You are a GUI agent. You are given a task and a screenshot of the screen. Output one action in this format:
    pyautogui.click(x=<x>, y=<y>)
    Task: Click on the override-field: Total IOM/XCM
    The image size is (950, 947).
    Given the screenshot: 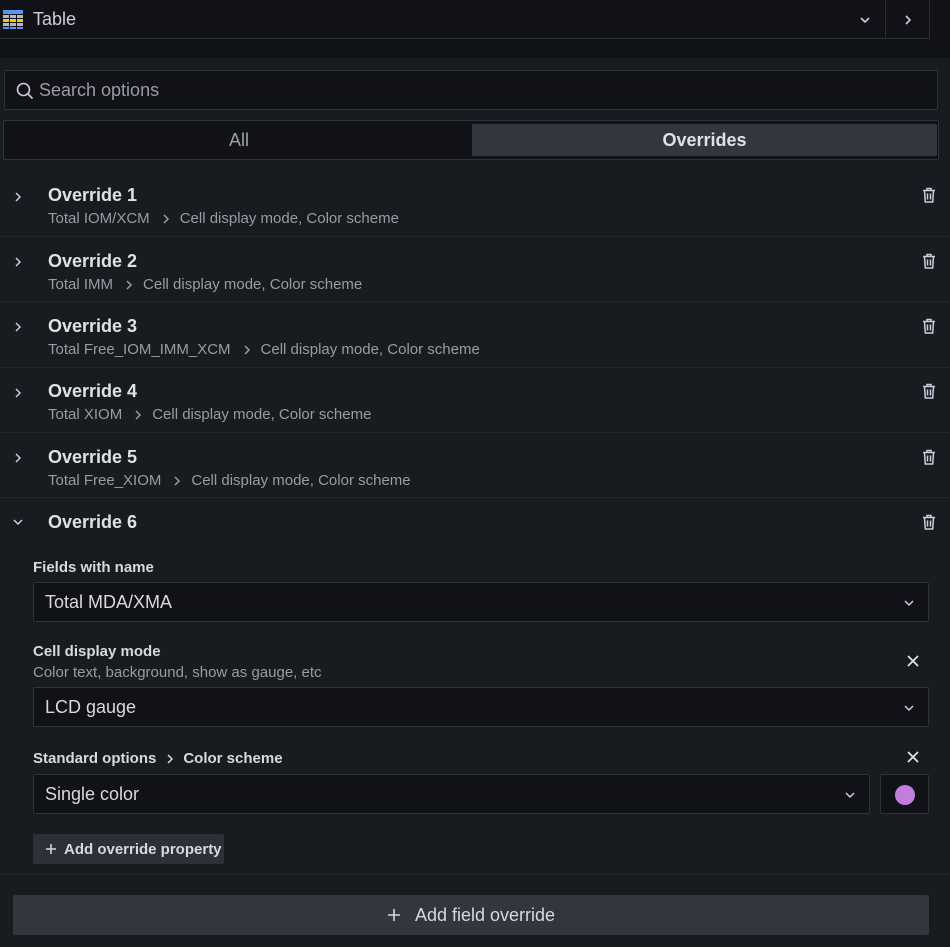 What is the action you would take?
    pyautogui.click(x=99, y=218)
    